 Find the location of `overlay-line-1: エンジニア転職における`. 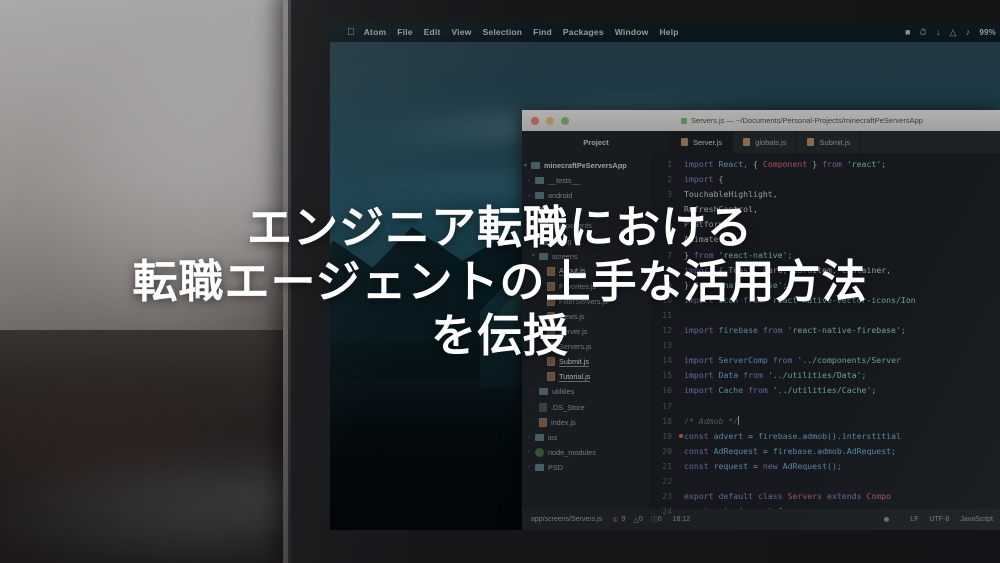

overlay-line-1: エンジニア転職における is located at coordinates (499, 227).